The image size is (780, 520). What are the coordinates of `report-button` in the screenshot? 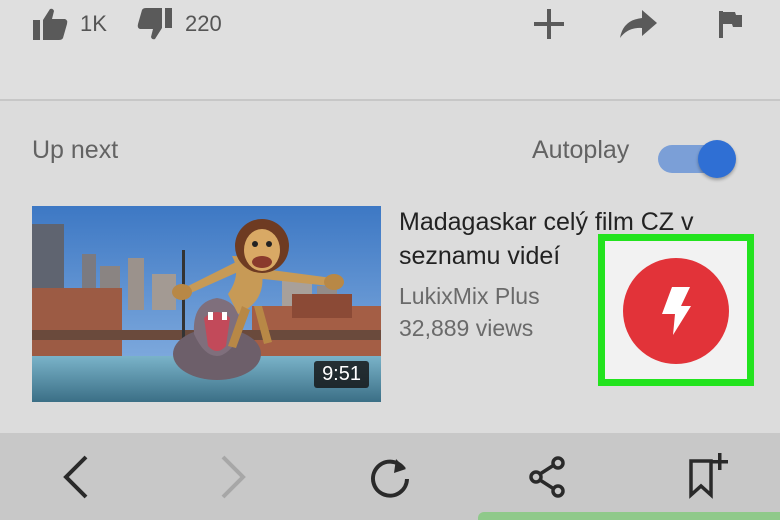 It's located at (730, 24).